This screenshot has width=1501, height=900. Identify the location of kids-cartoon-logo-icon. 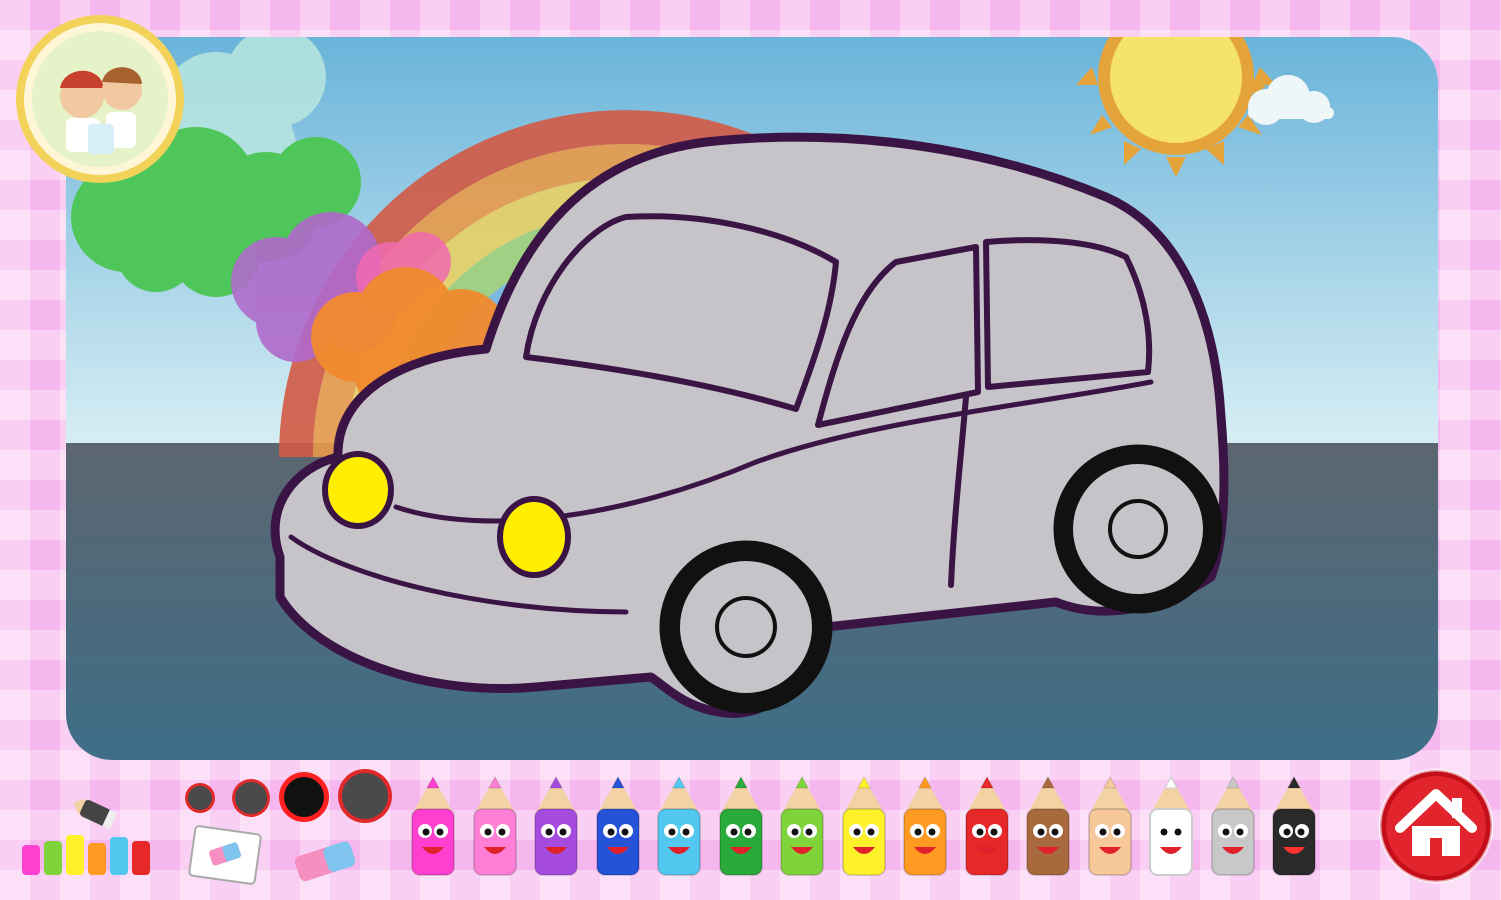
(100, 99).